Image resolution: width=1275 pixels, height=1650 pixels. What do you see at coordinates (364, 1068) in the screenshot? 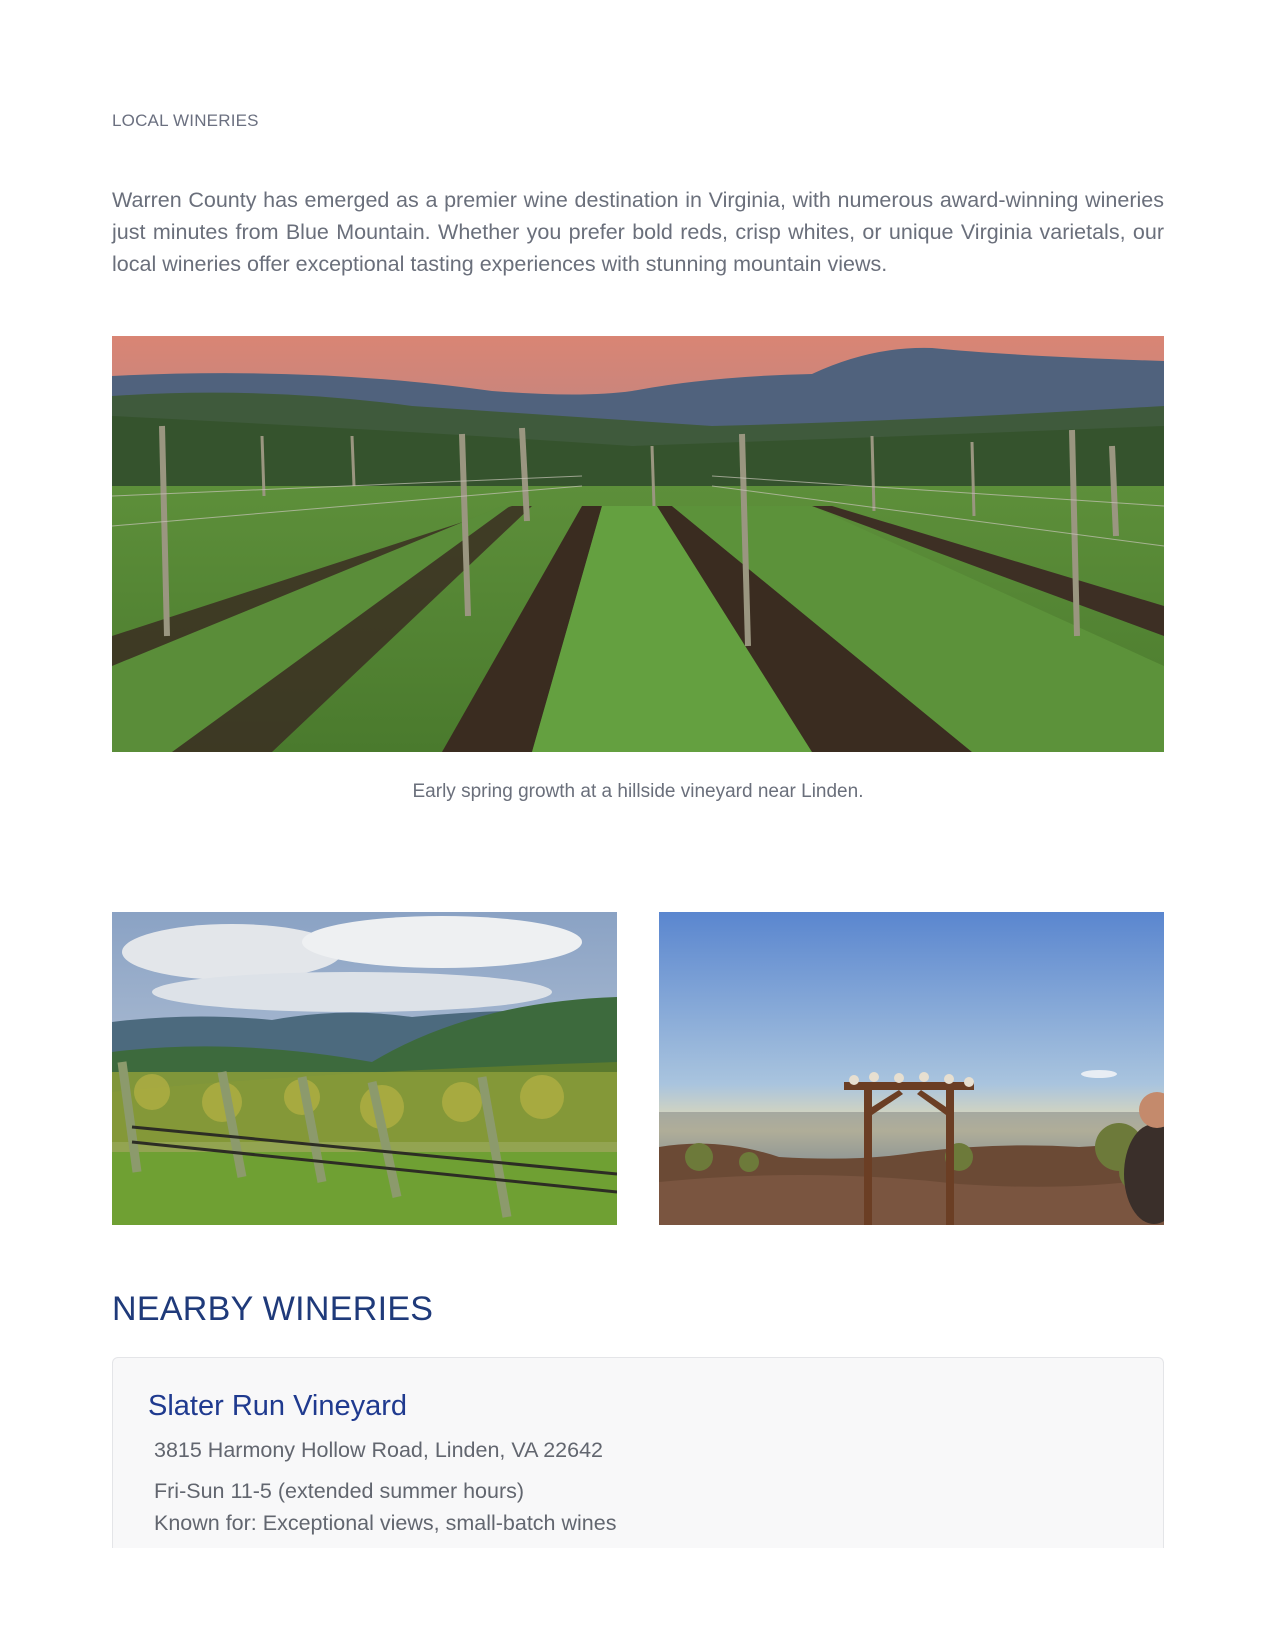
I see `autumn-vineyard-photo` at bounding box center [364, 1068].